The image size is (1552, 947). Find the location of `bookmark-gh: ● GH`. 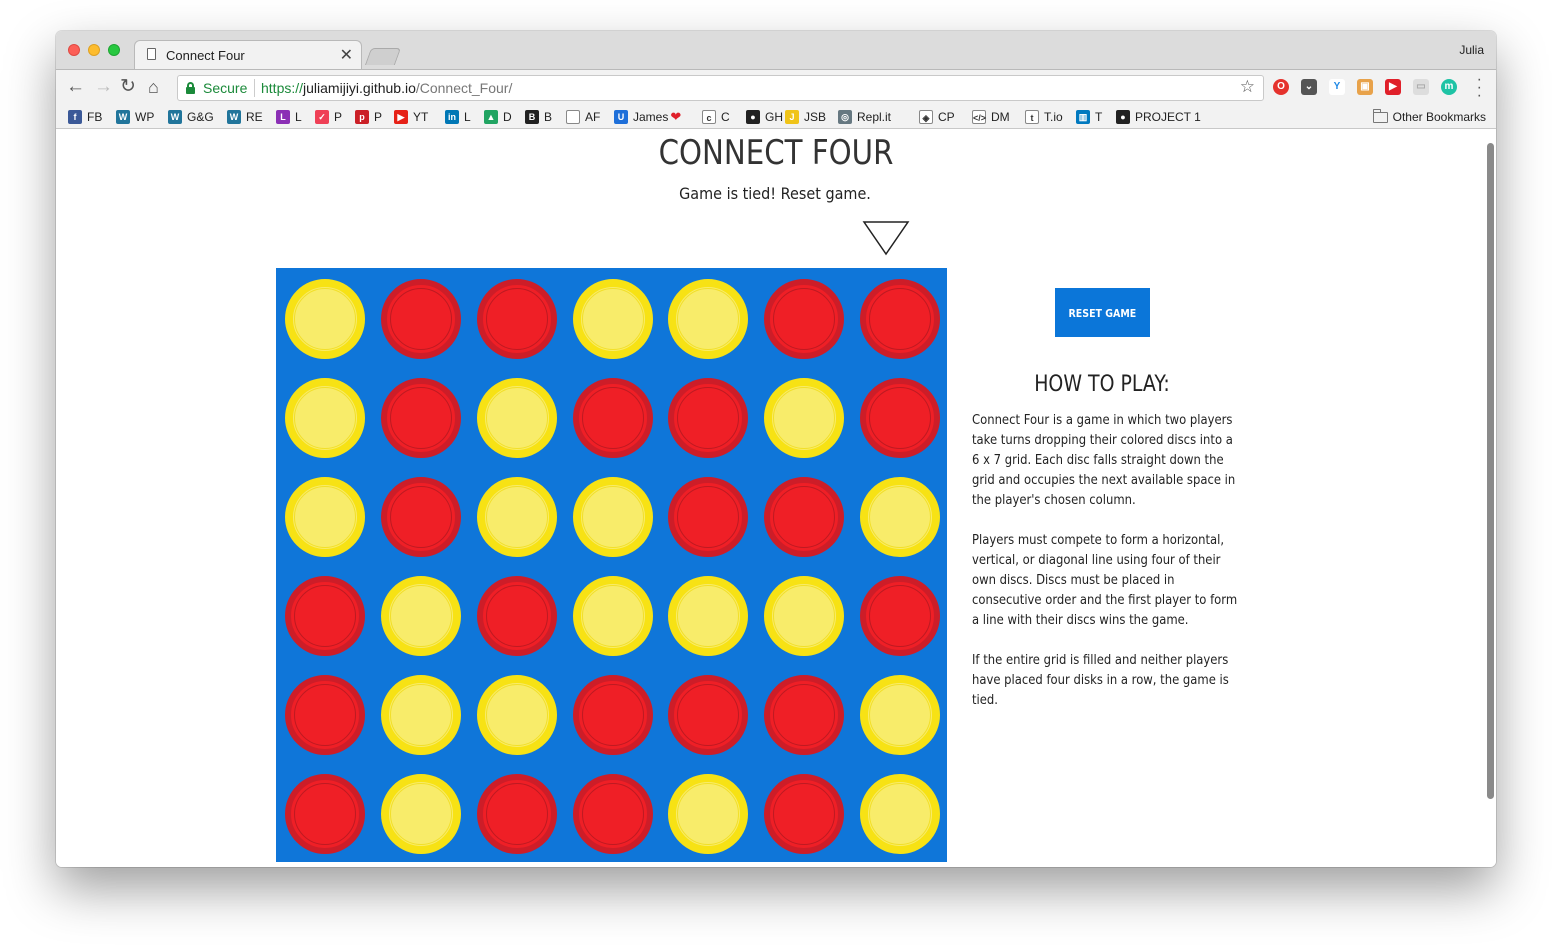

bookmark-gh: ● GH is located at coordinates (764, 117).